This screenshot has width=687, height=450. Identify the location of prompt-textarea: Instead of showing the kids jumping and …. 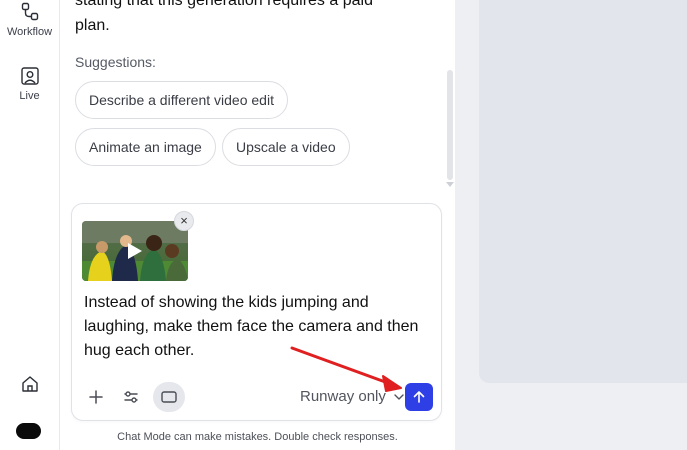
(260, 327).